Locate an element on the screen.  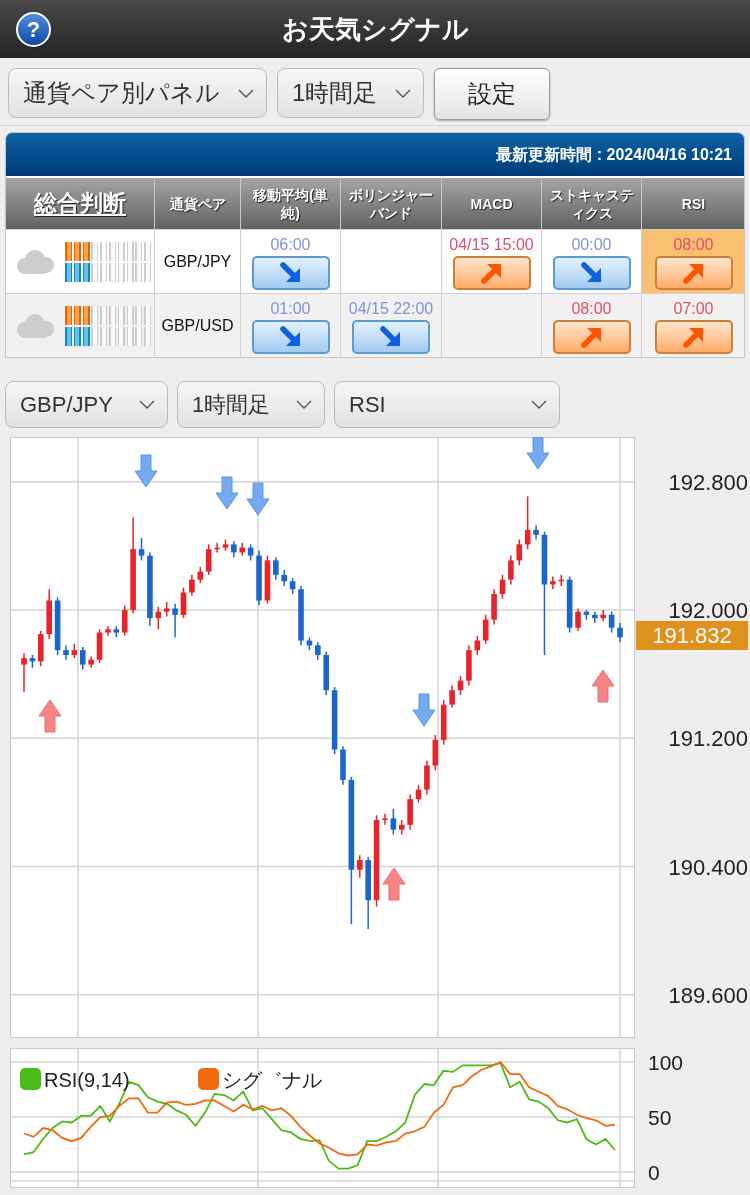
dropdown-select: RSI is located at coordinates (447, 404).